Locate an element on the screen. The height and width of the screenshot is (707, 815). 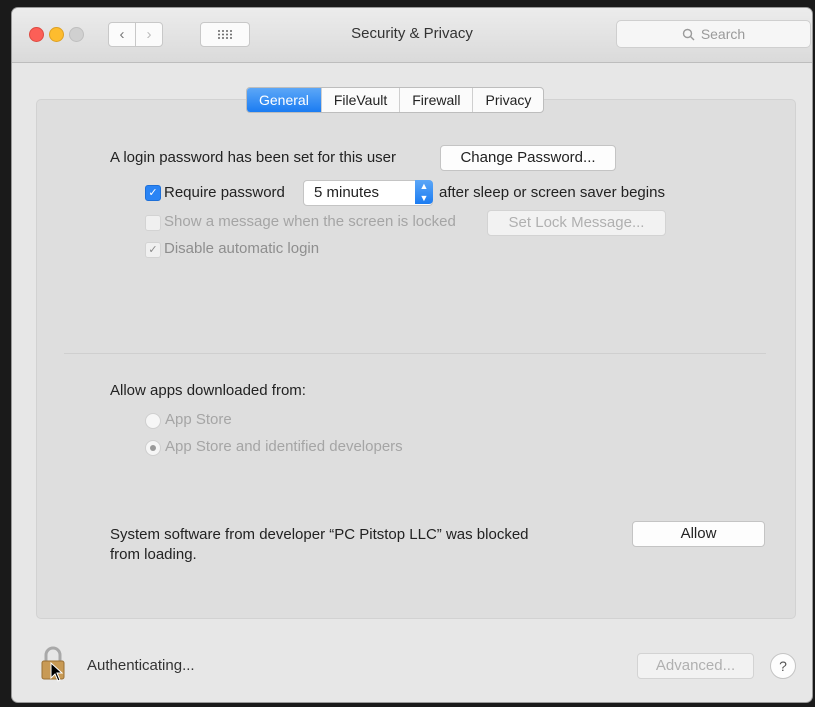
password-delay-value: 5 minutes is located at coordinates (347, 192).